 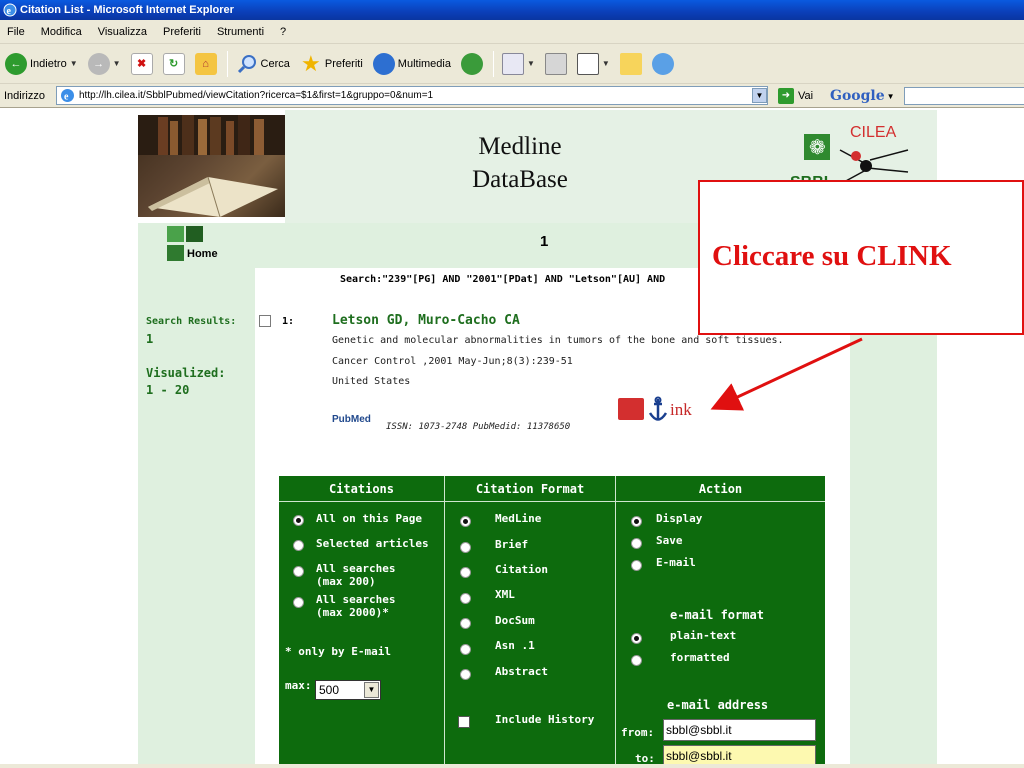 I want to click on messenger-button, so click(x=663, y=64).